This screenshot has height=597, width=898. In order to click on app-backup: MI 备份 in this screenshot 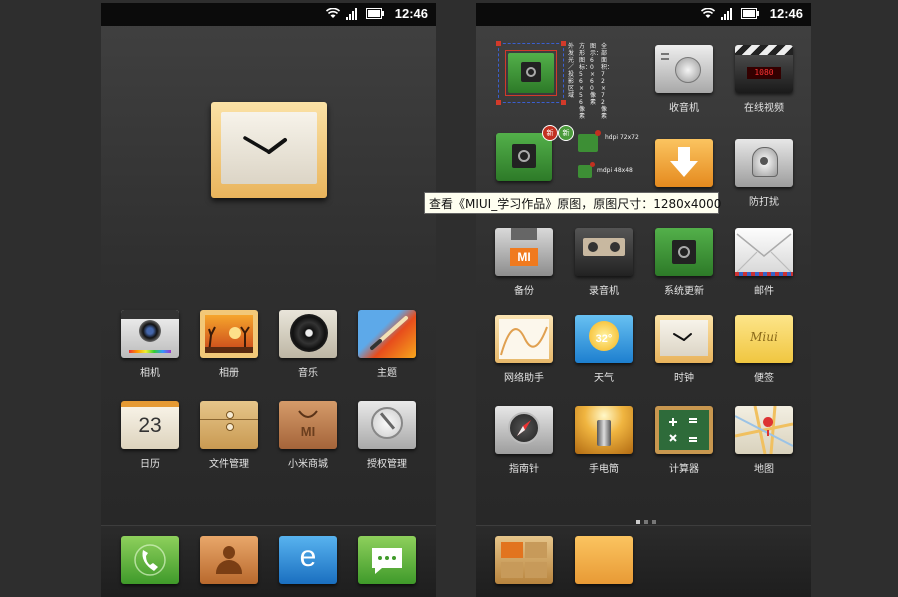, I will do `click(524, 262)`.